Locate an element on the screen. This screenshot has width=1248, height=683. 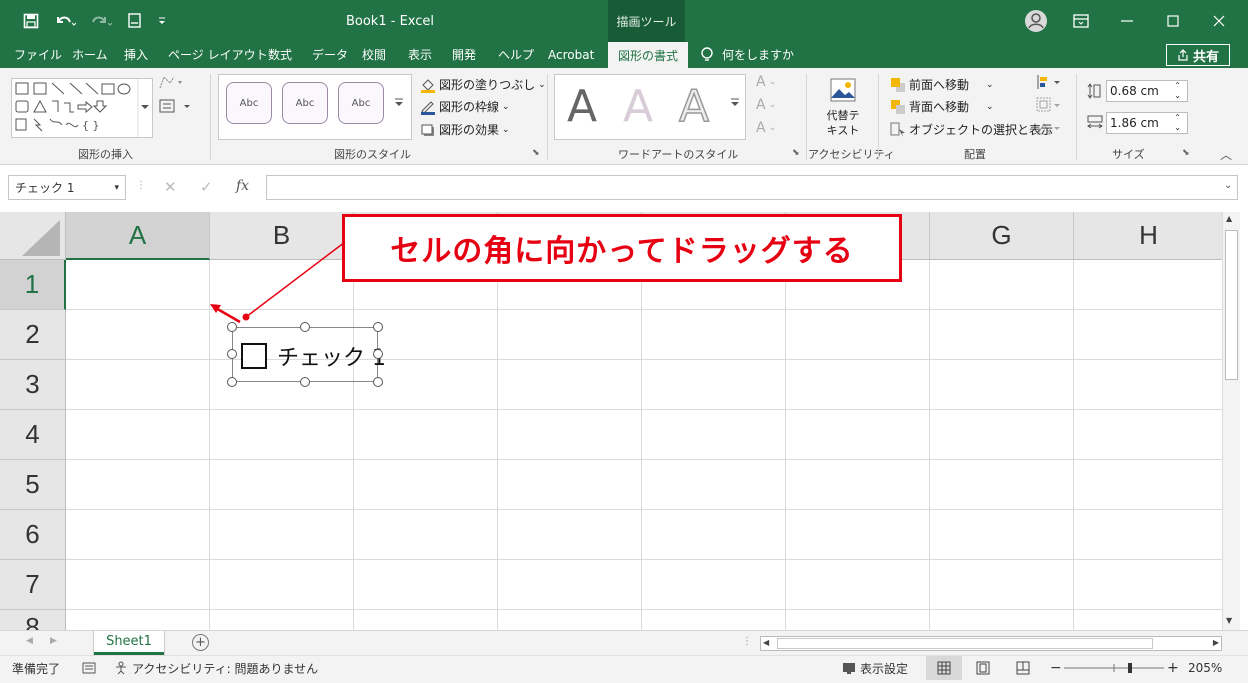
shape-width-input: 1.86 cm ⌃ ⌄ is located at coordinates (1147, 123).